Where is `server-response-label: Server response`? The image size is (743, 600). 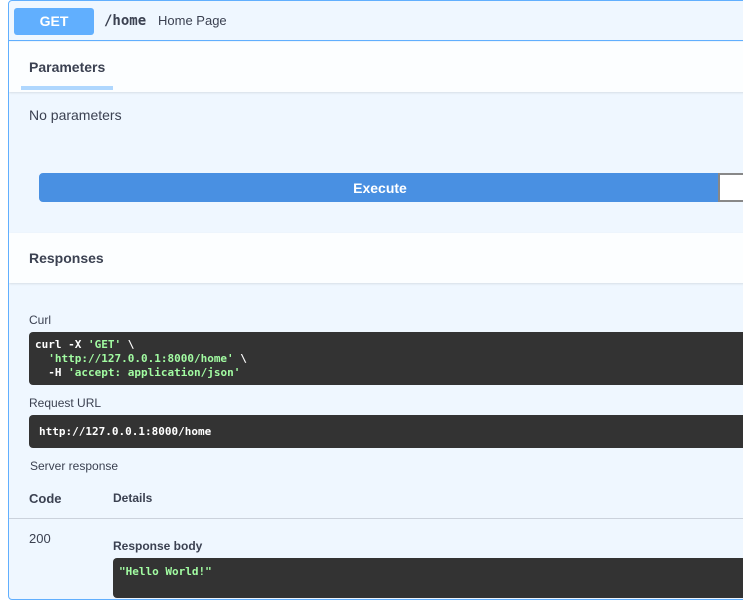
server-response-label: Server response is located at coordinates (74, 466).